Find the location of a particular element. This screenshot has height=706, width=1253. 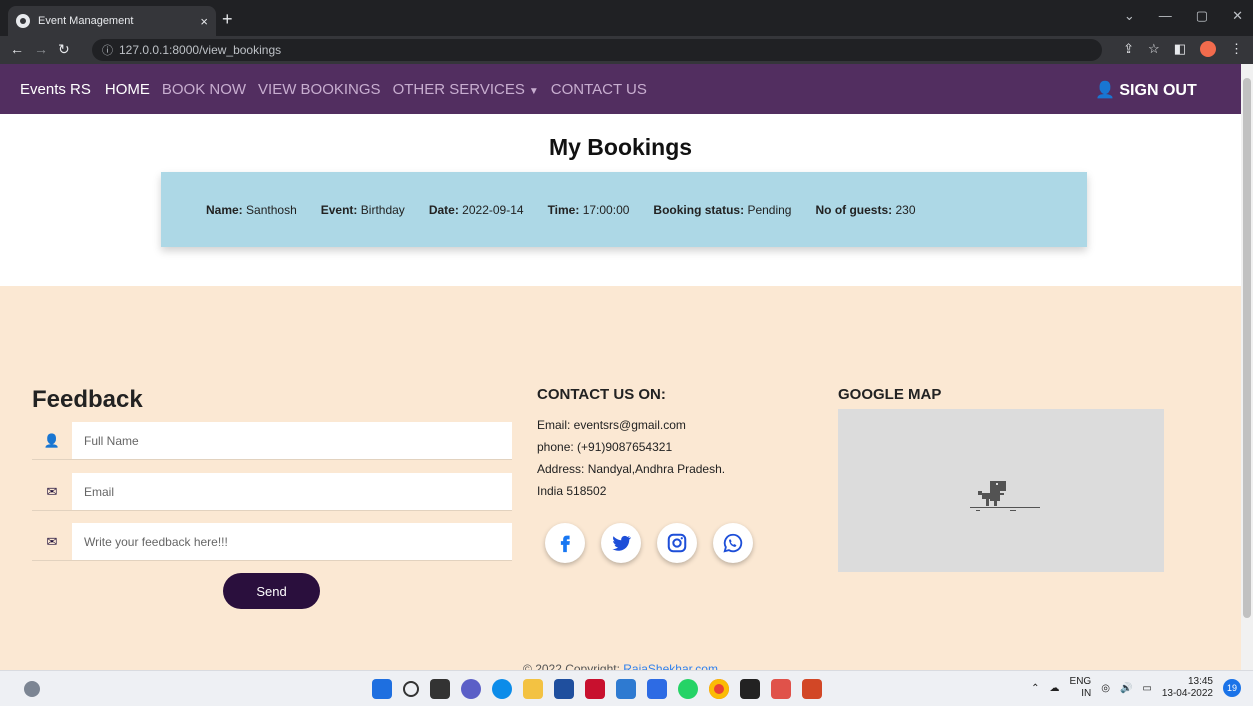

close-window-icon: ✕ is located at coordinates (1237, 16).